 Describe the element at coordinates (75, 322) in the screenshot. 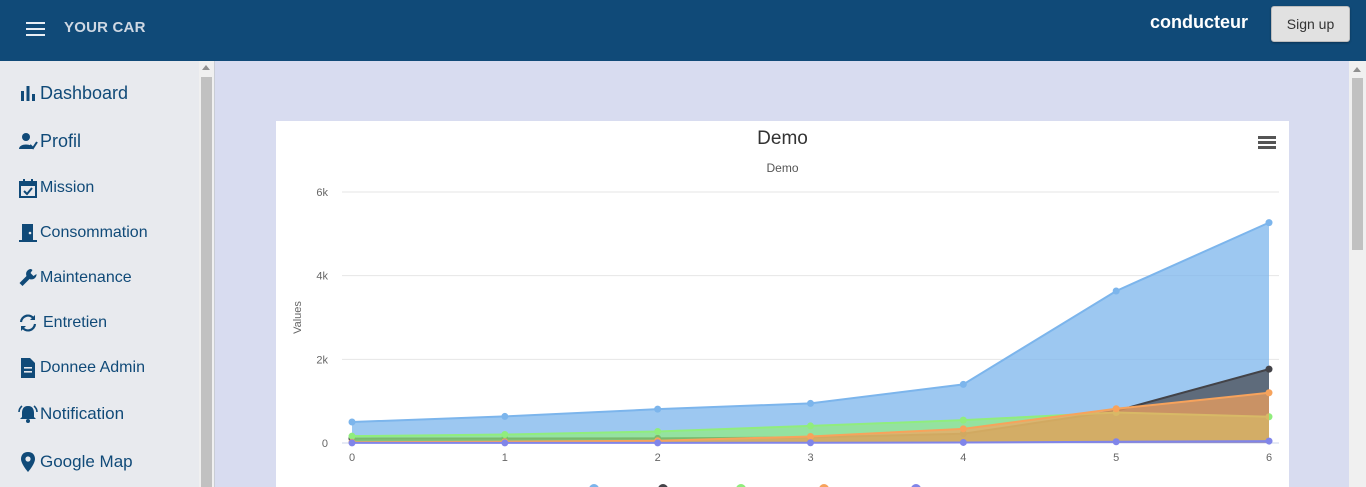

I see `sidebar-item-label: Entretien` at that location.